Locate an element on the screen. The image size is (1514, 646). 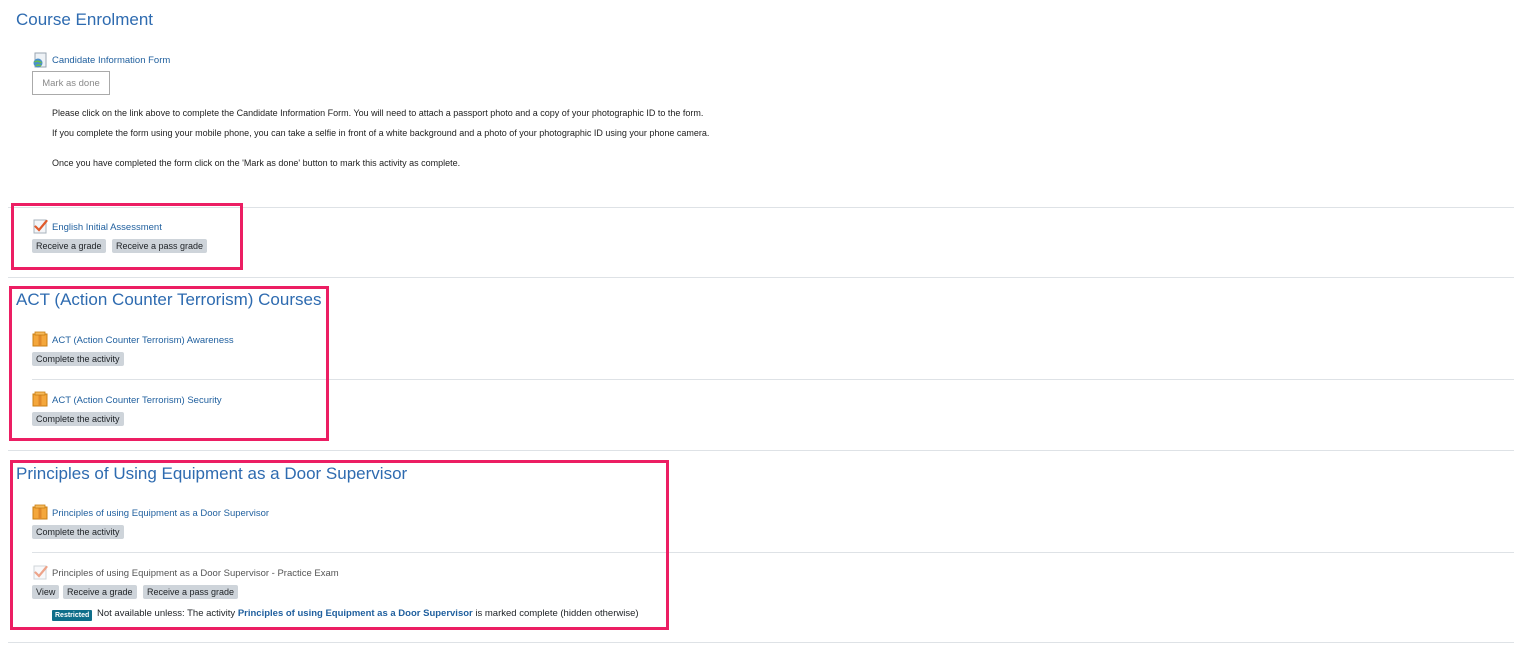
highlight-box-principles is located at coordinates (339, 545).